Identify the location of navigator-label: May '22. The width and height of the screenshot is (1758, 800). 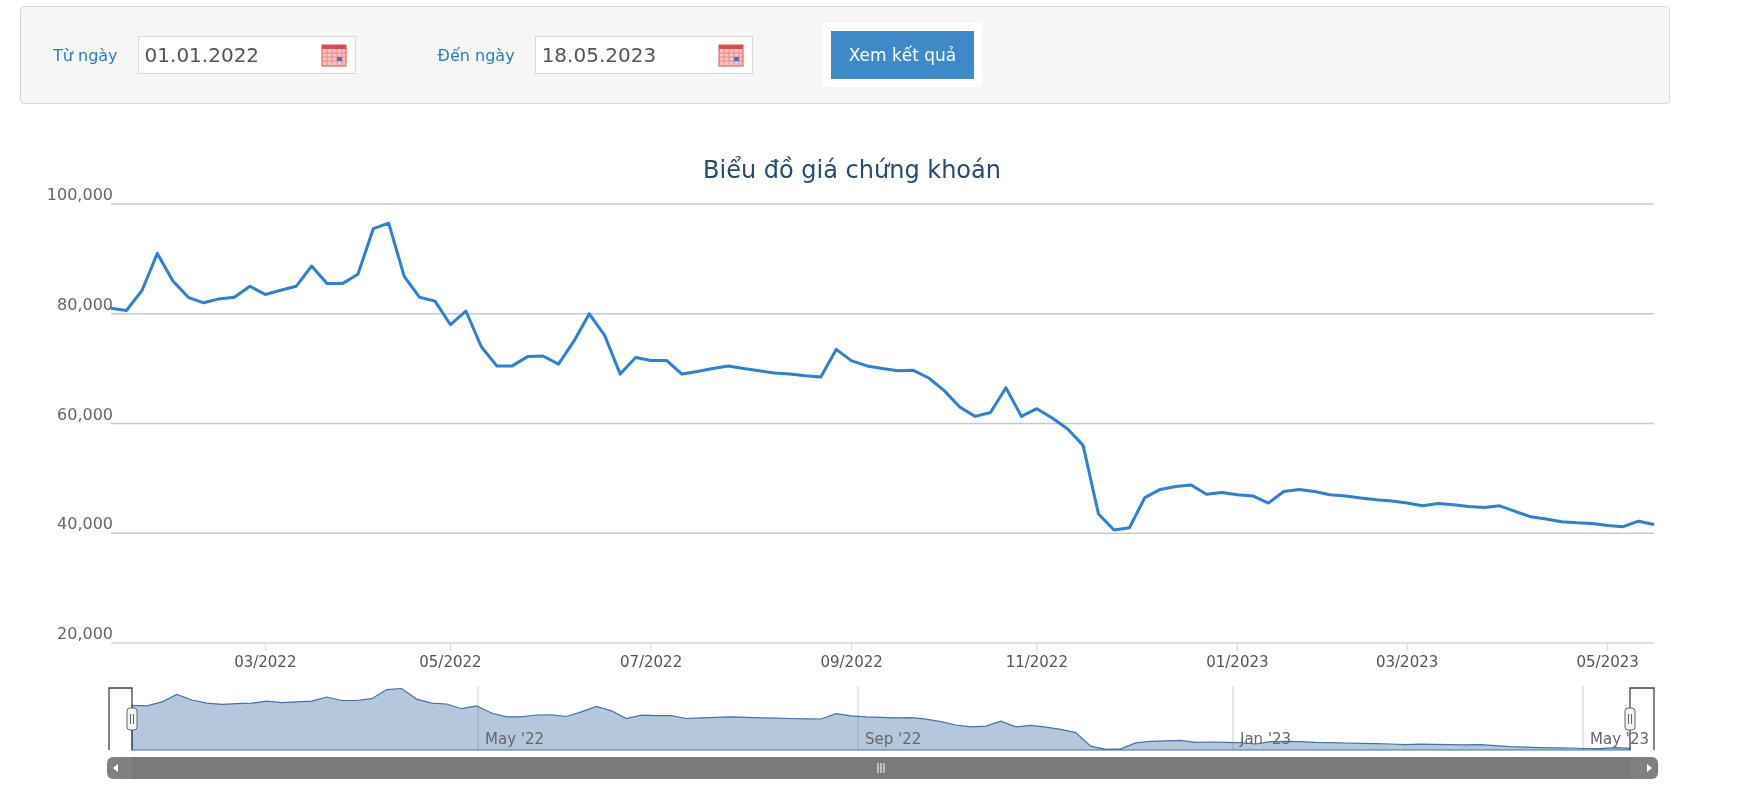
(514, 739).